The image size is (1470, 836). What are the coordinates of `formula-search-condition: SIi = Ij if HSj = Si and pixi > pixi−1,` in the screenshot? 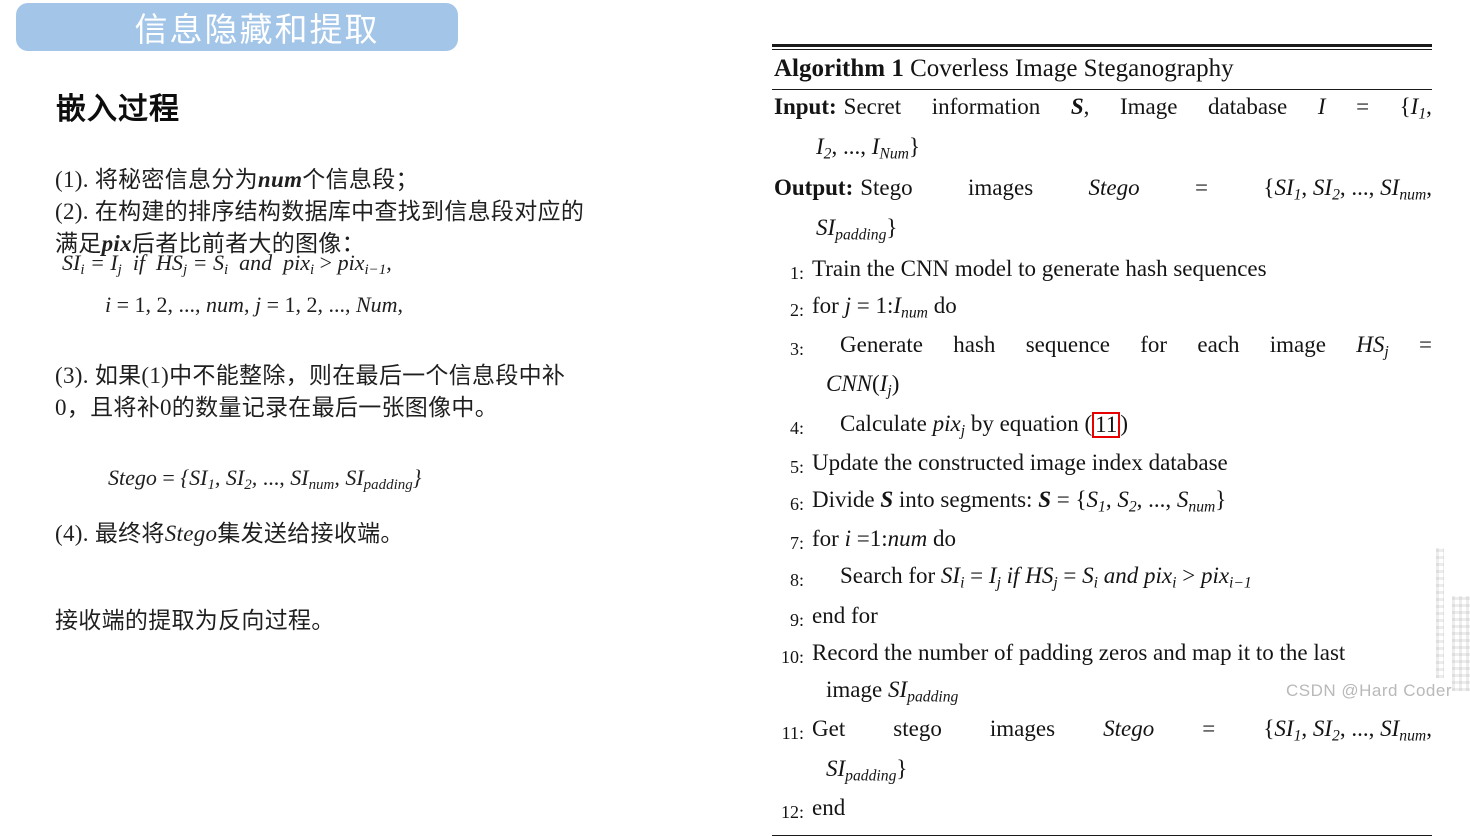 It's located at (227, 264).